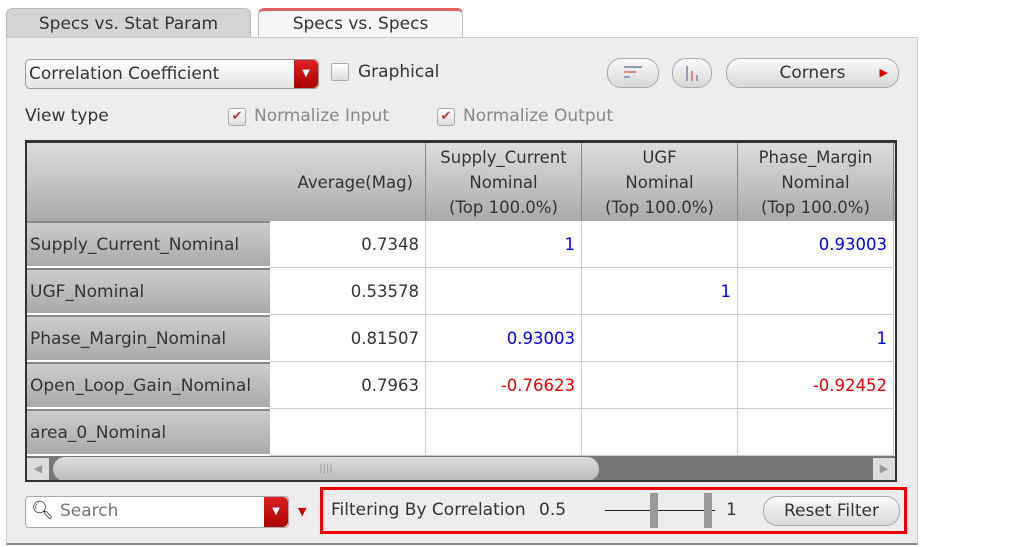 The width and height of the screenshot is (1016, 547). Describe the element at coordinates (503, 157) in the screenshot. I see `column-header-line: Supply_Current` at that location.